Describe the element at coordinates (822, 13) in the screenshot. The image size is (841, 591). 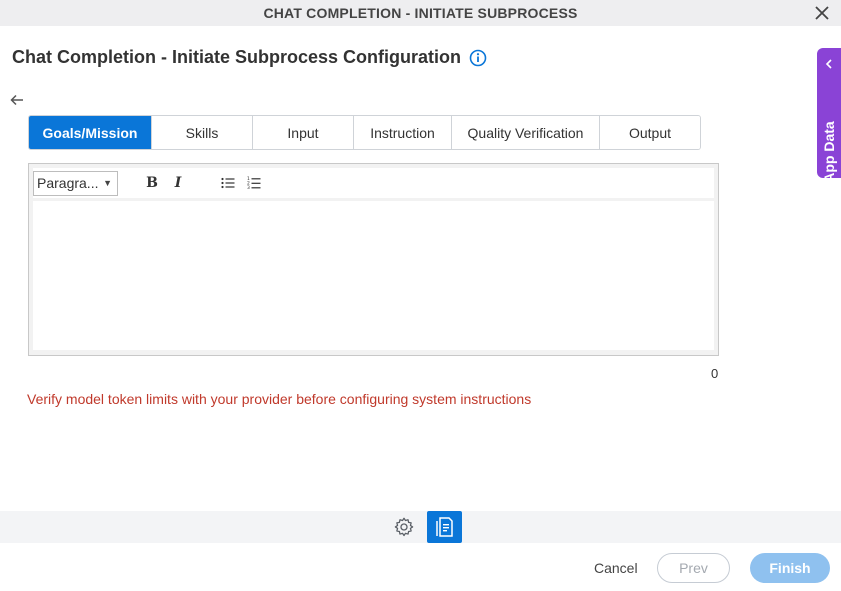
I see `close-icon` at that location.